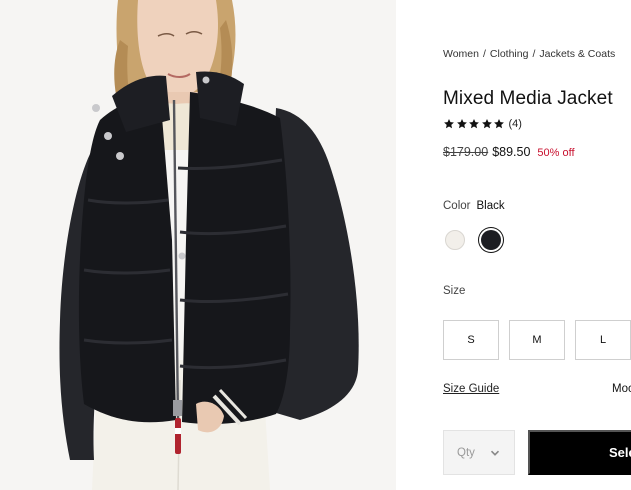 Image resolution: width=631 pixels, height=490 pixels. What do you see at coordinates (471, 389) in the screenshot?
I see `size-guide-link: Size Guide` at bounding box center [471, 389].